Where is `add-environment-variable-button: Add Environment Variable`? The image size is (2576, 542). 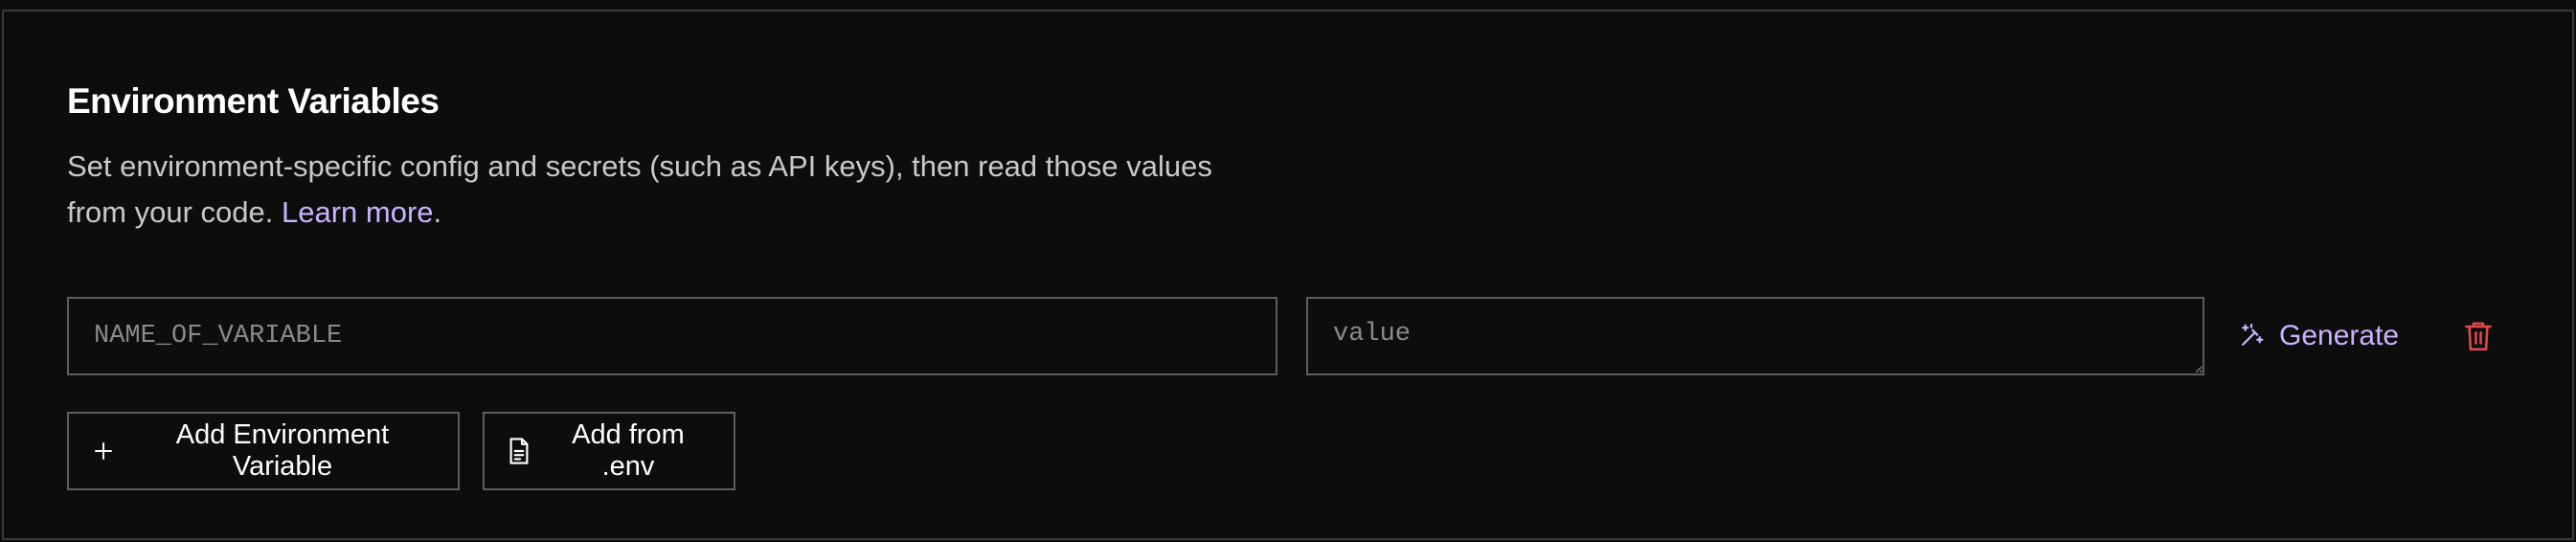
add-environment-variable-button: Add Environment Variable is located at coordinates (263, 451).